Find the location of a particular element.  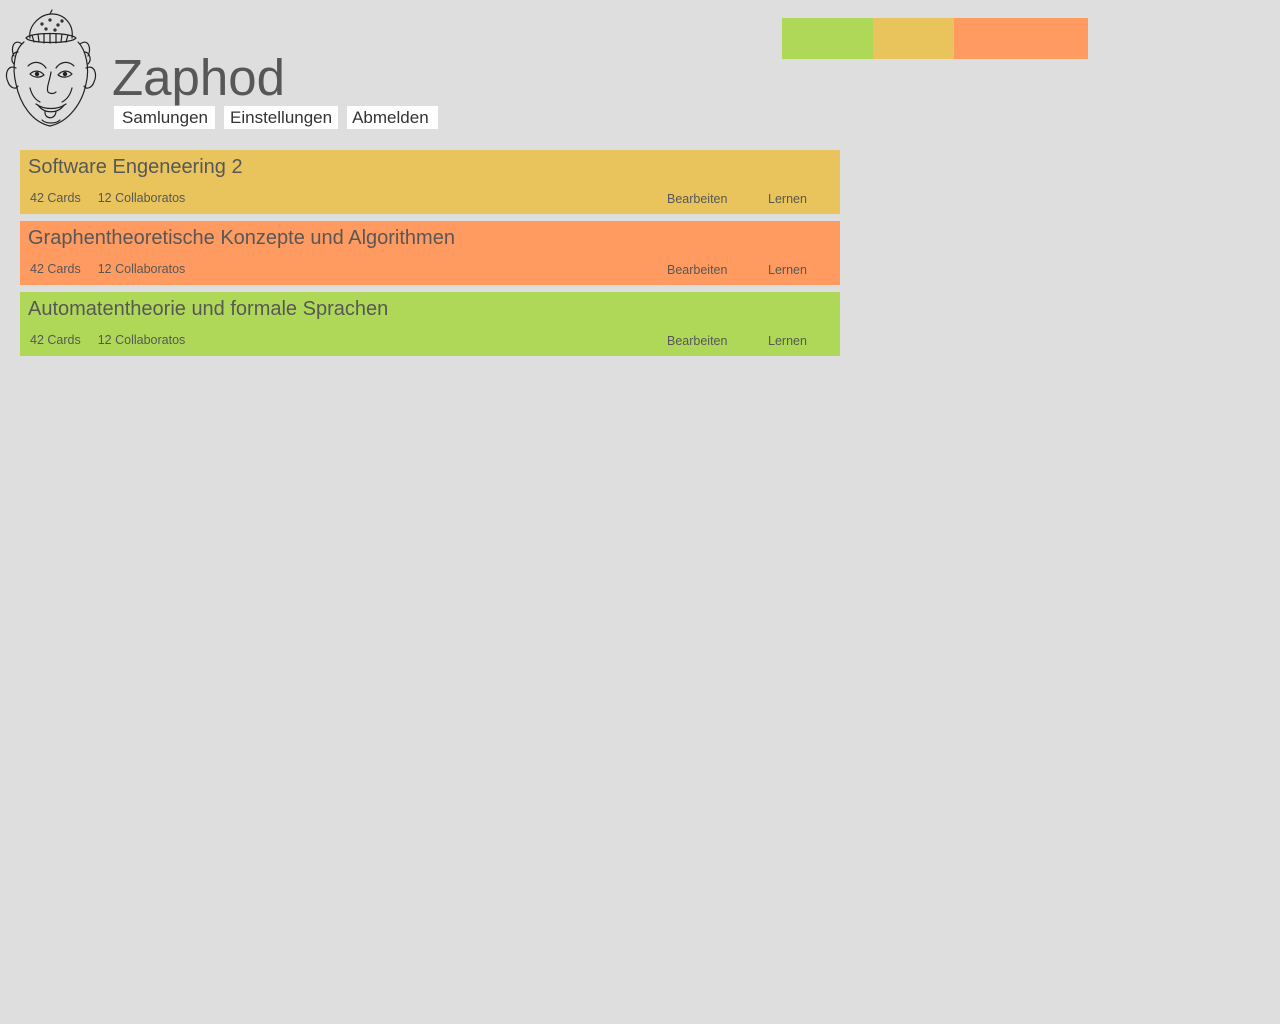

swatch-yellow is located at coordinates (913, 38).